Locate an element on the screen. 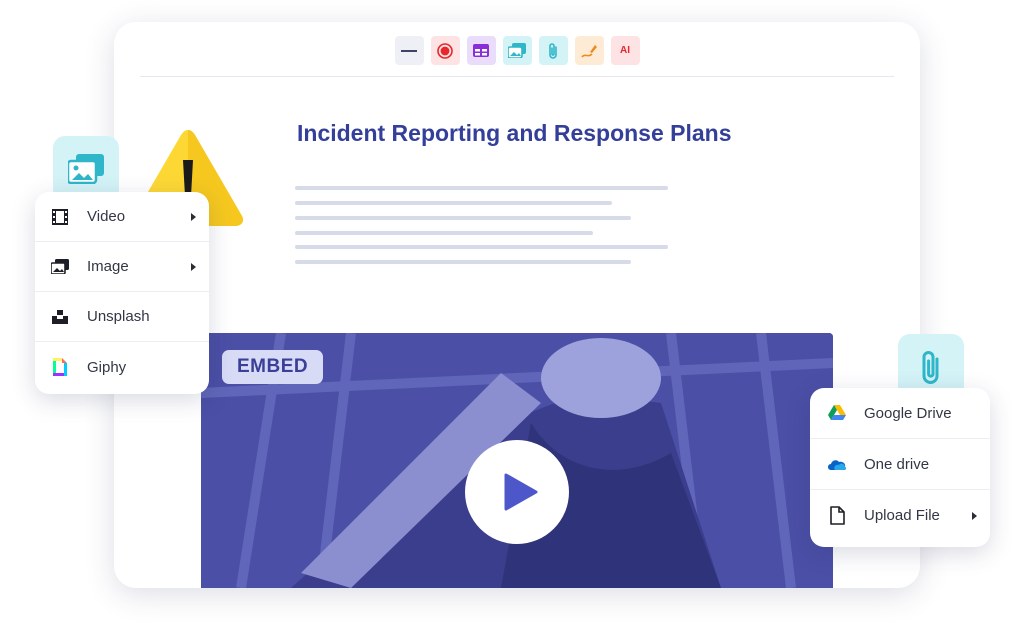 Image resolution: width=1024 pixels, height=636 pixels. menu-item-unsplash: Unsplash is located at coordinates (122, 317).